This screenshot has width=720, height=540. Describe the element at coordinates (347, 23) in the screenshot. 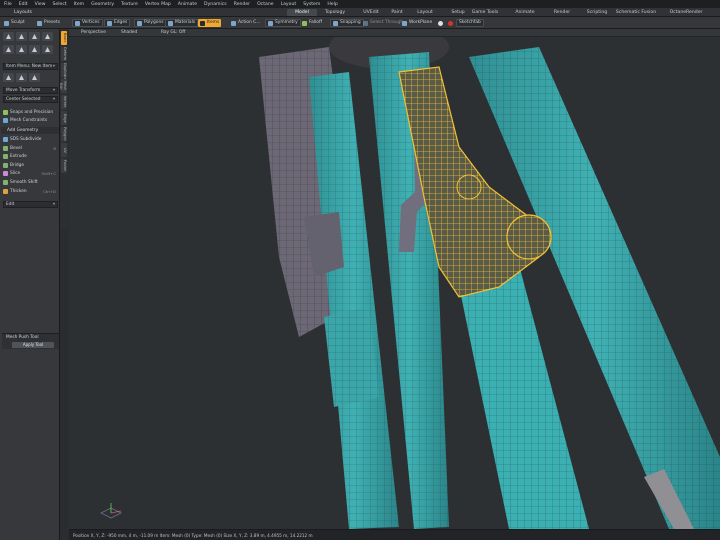

I see `snapping-button: Snapping` at that location.